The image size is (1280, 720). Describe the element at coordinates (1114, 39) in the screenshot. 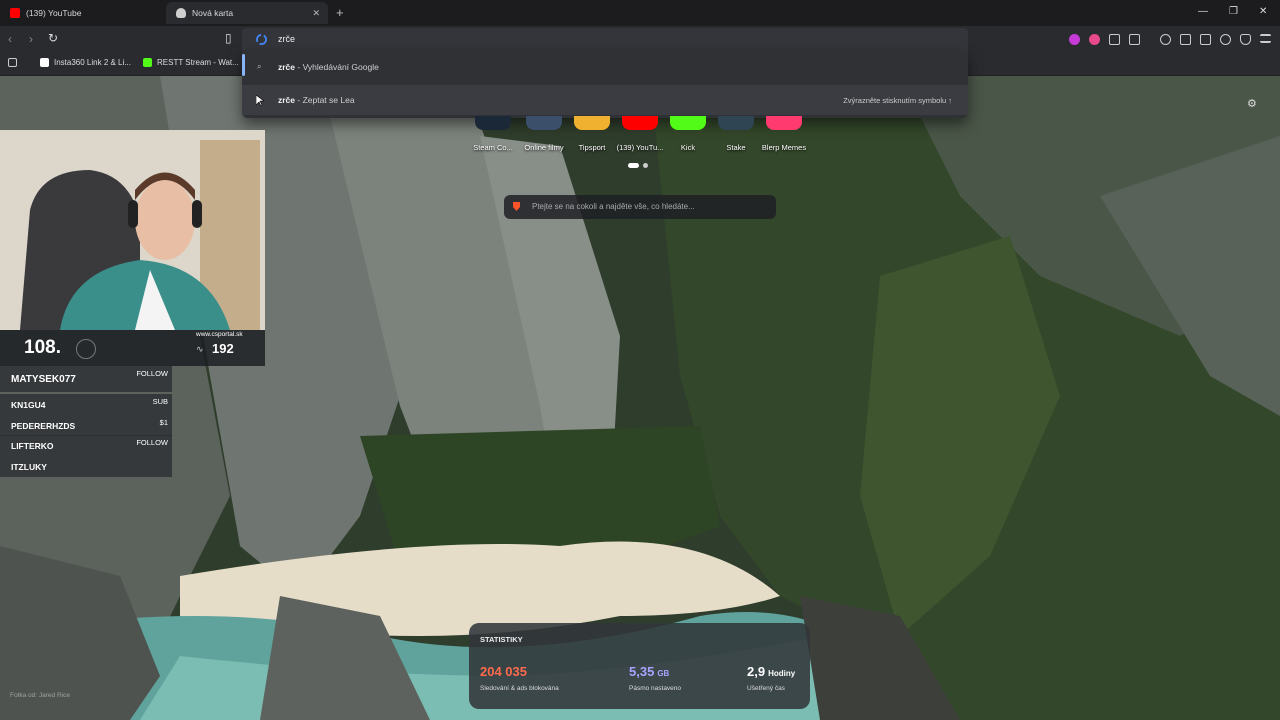

I see `puzzle-icon` at that location.